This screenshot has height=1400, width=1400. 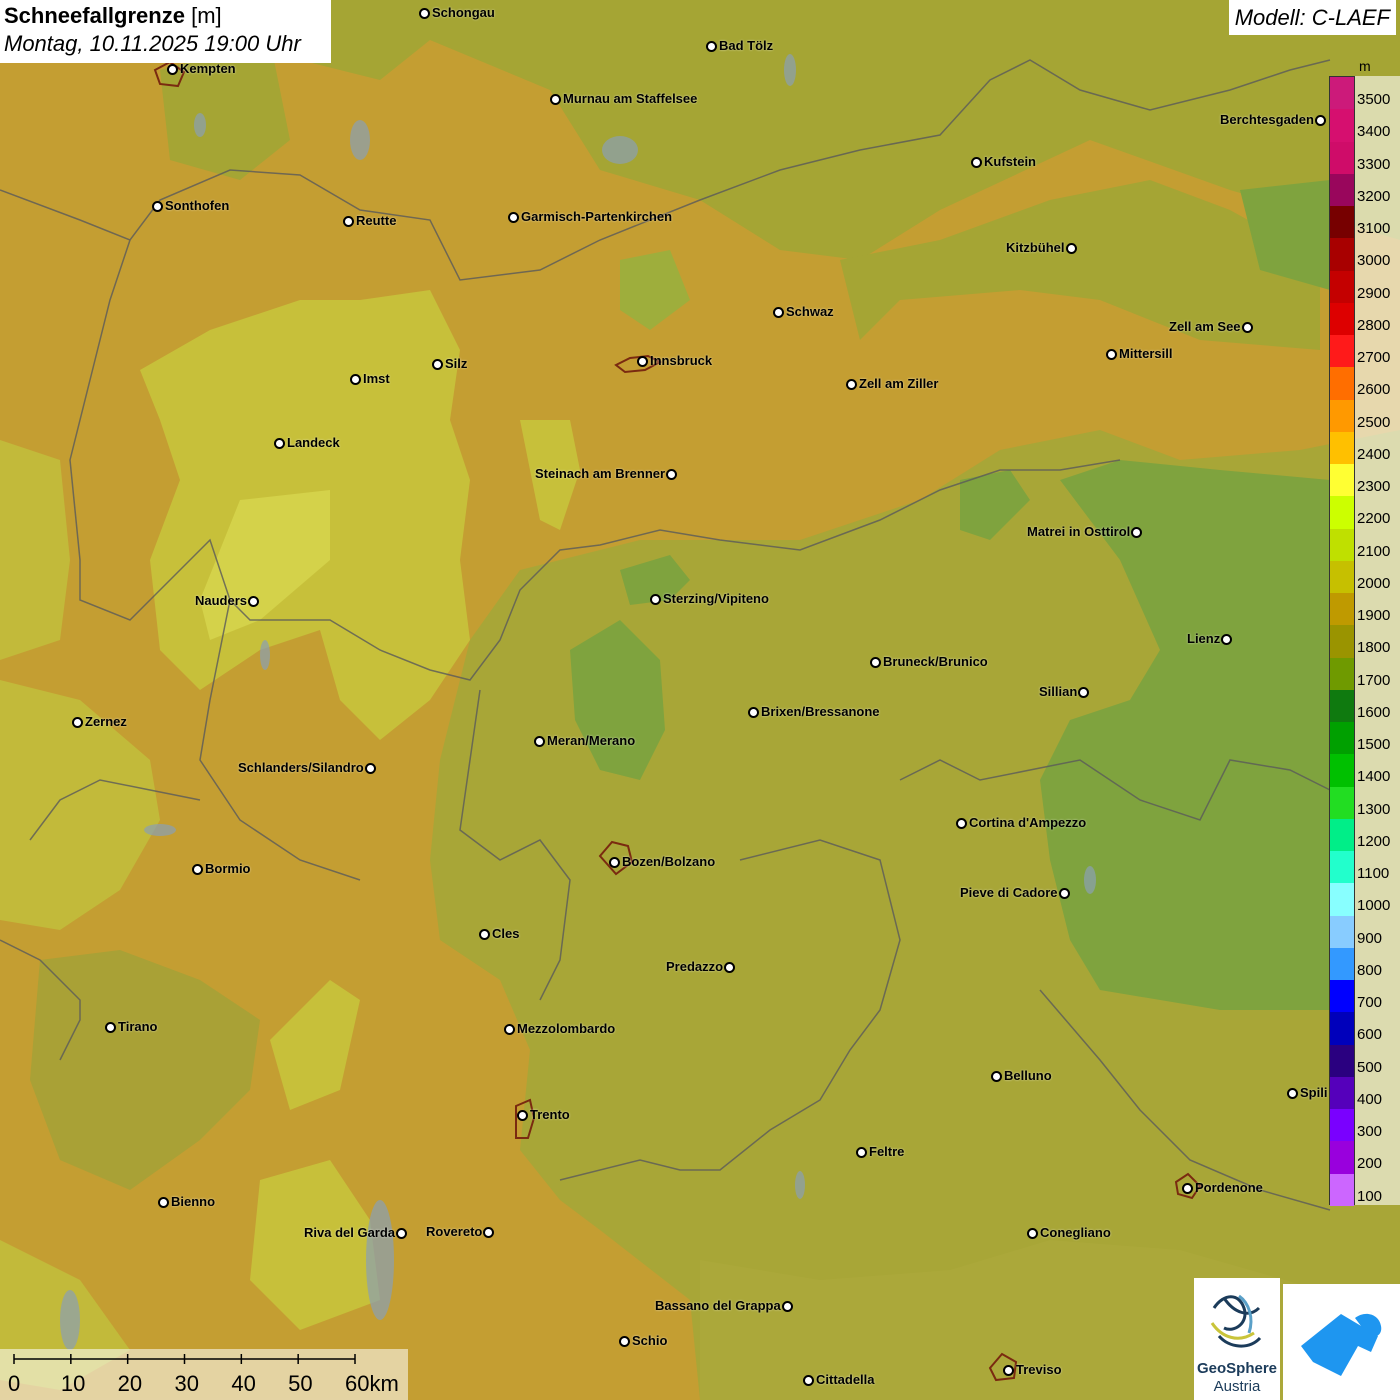 I want to click on legend-label: 3400, so click(x=1374, y=132).